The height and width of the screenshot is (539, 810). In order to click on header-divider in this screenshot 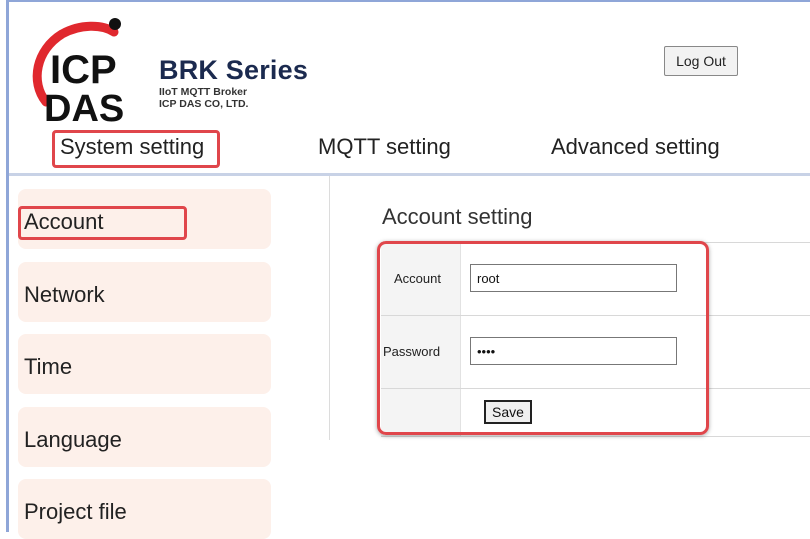, I will do `click(409, 174)`.